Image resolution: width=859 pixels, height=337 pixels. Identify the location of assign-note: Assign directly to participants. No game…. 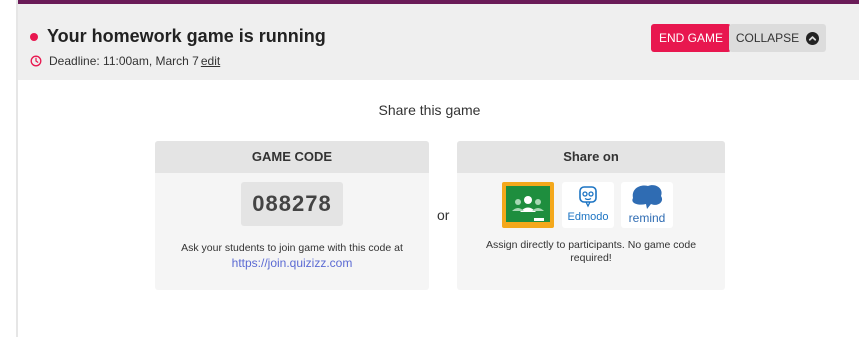
(591, 251).